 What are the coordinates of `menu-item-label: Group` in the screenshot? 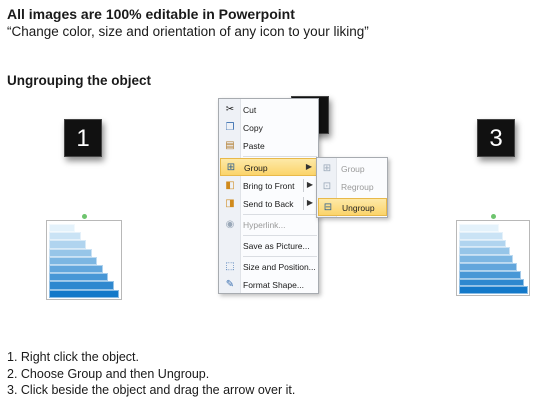 It's located at (256, 168).